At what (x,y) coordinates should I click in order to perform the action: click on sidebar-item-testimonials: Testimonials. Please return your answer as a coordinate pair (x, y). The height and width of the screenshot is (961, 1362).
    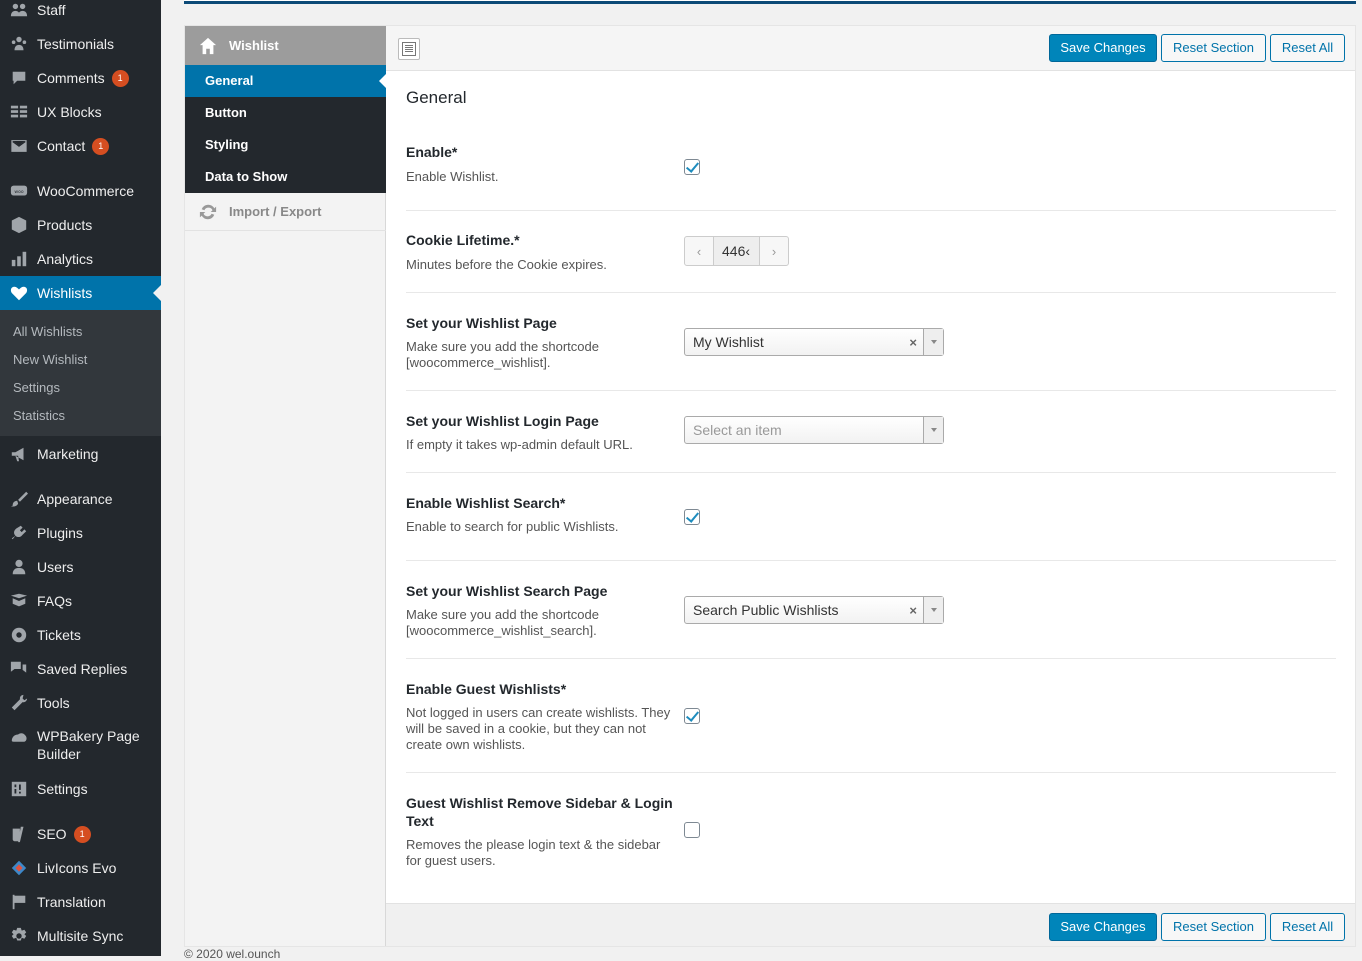
    Looking at the image, I should click on (80, 44).